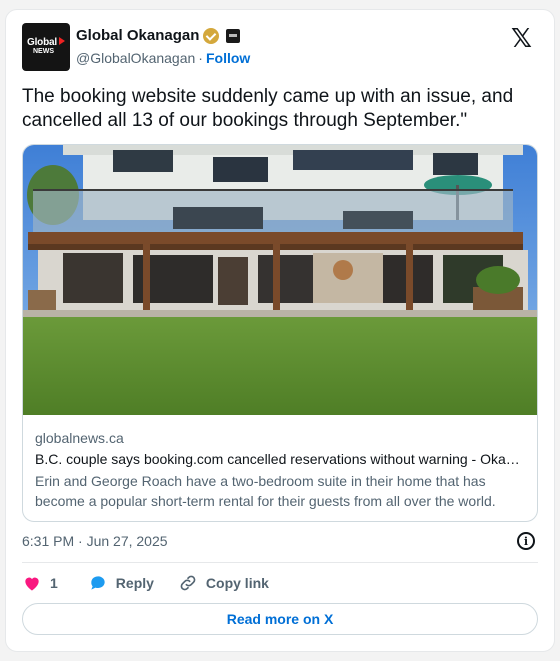  Describe the element at coordinates (237, 583) in the screenshot. I see `copy-link-label: Copy link` at that location.